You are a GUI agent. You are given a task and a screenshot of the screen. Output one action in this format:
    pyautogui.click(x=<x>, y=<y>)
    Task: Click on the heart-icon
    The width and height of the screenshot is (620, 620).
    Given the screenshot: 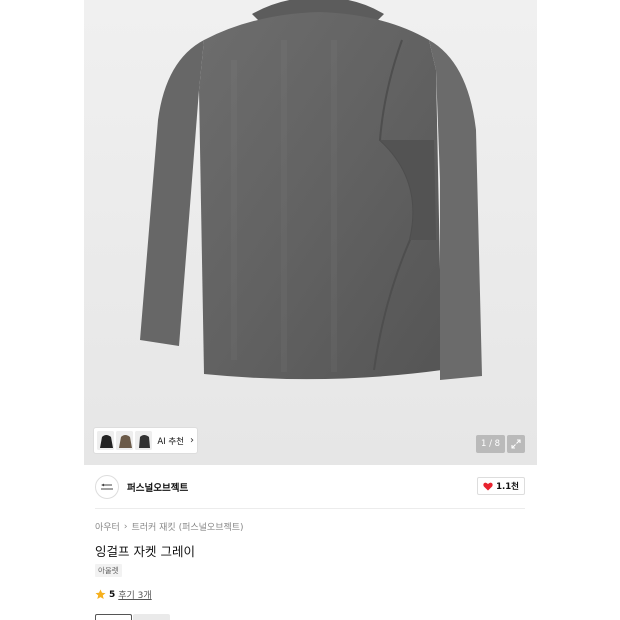 What is the action you would take?
    pyautogui.click(x=488, y=486)
    